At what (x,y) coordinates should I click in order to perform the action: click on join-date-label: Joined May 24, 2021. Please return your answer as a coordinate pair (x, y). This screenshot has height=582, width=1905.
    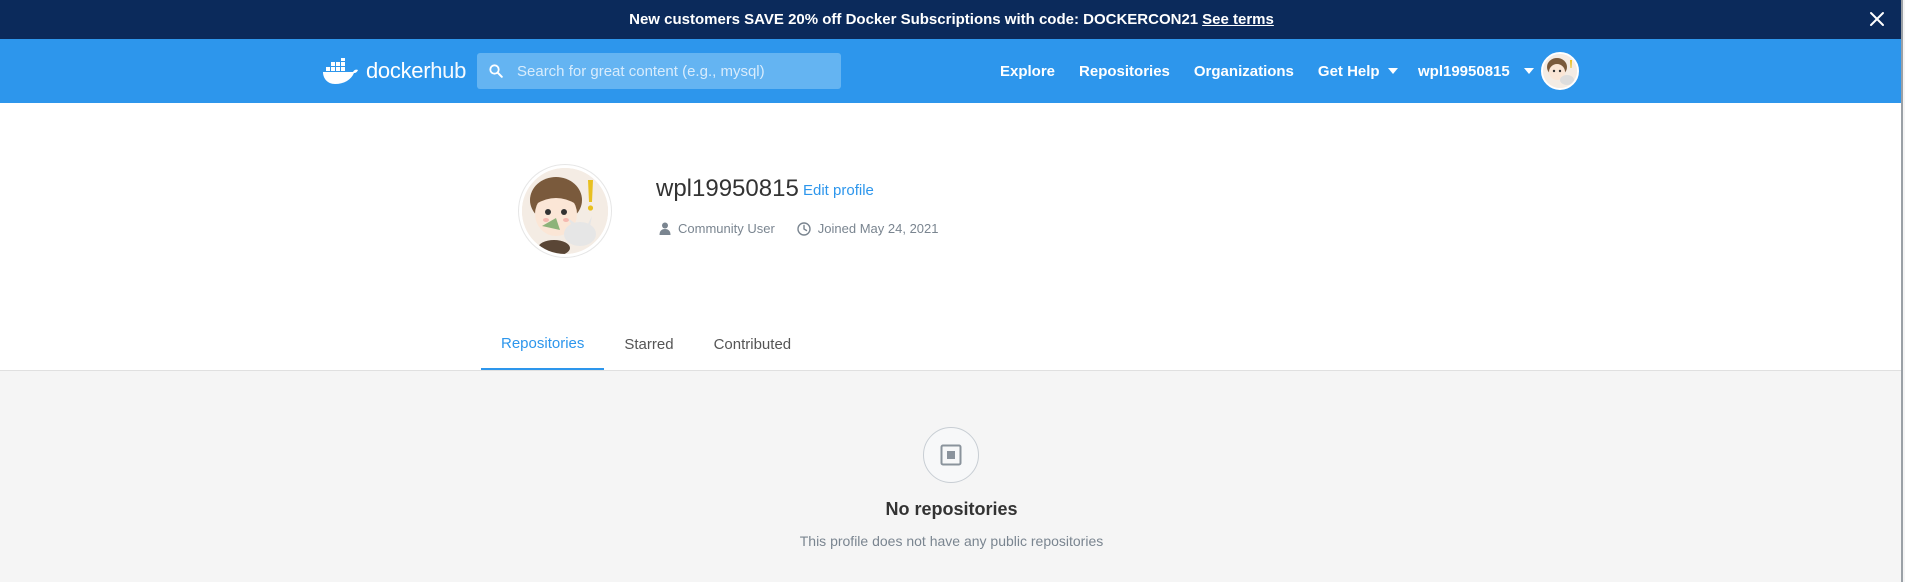
    Looking at the image, I should click on (878, 228).